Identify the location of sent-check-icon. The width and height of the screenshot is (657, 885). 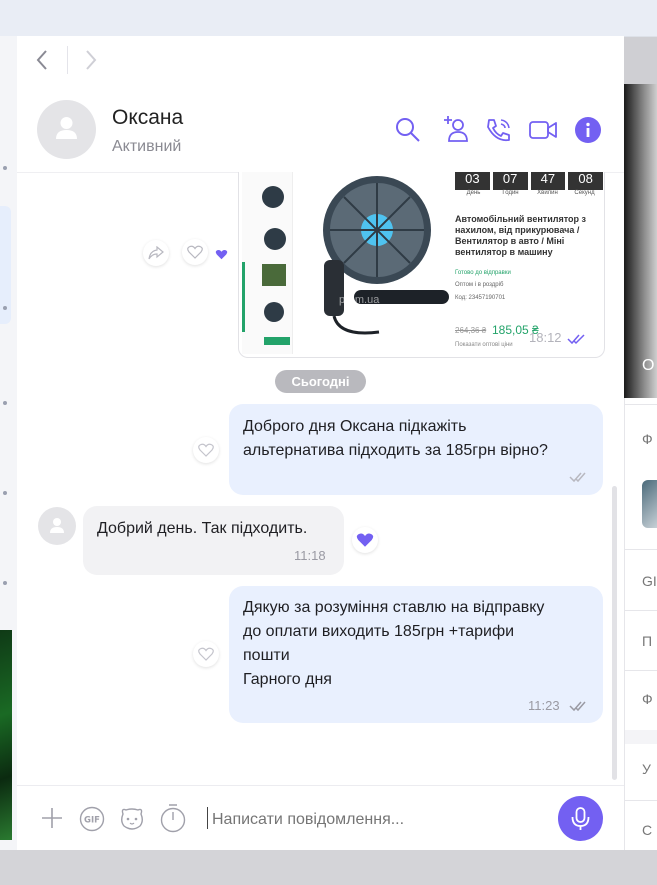
(578, 479).